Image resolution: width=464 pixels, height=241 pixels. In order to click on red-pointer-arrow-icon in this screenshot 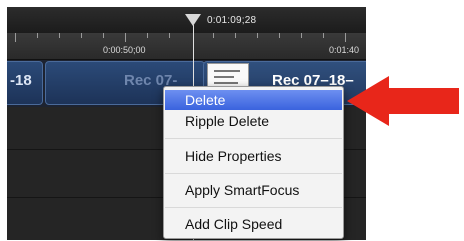, I will do `click(403, 101)`.